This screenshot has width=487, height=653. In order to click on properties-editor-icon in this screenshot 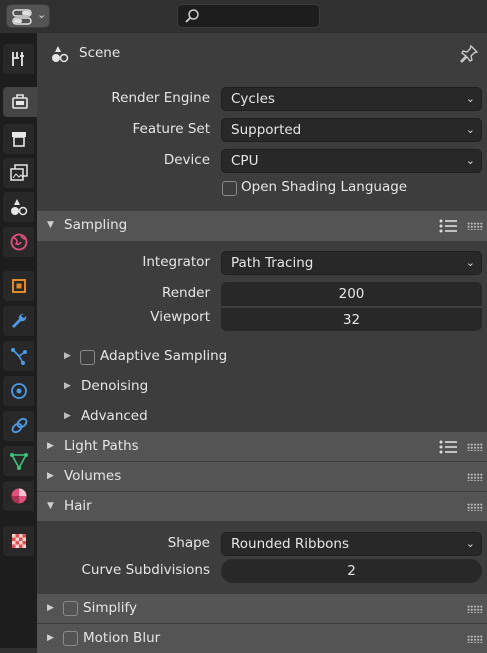, I will do `click(22, 17)`.